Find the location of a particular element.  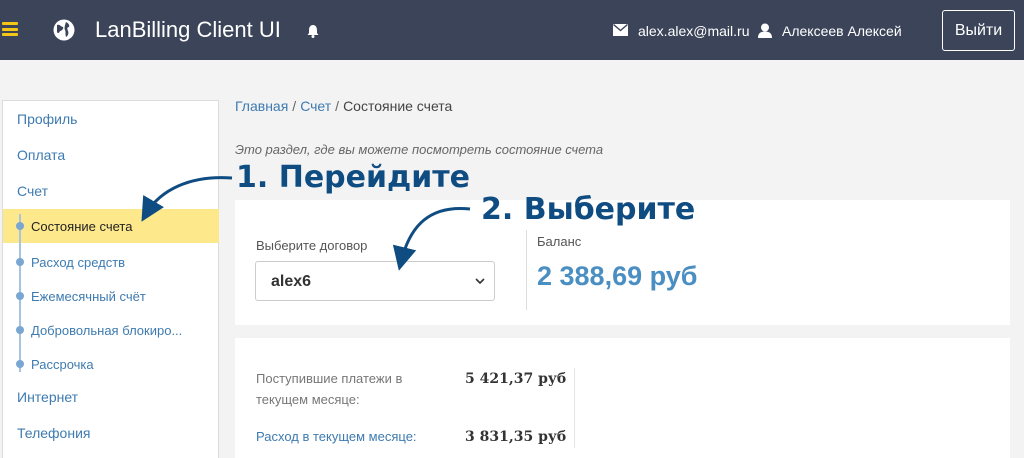

breadcrumb-home: Главная is located at coordinates (261, 106).